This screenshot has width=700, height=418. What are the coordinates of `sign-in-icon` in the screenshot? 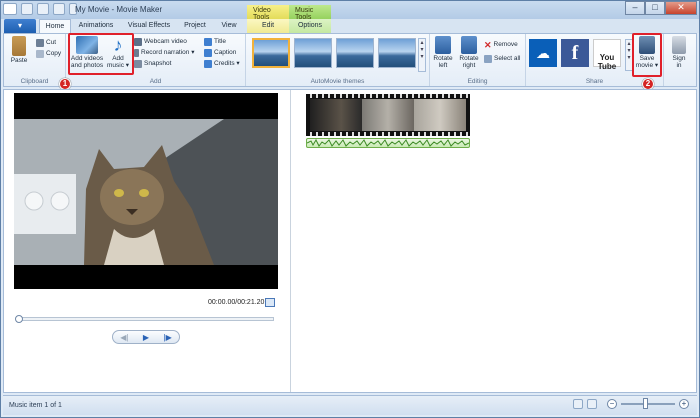 It's located at (679, 45).